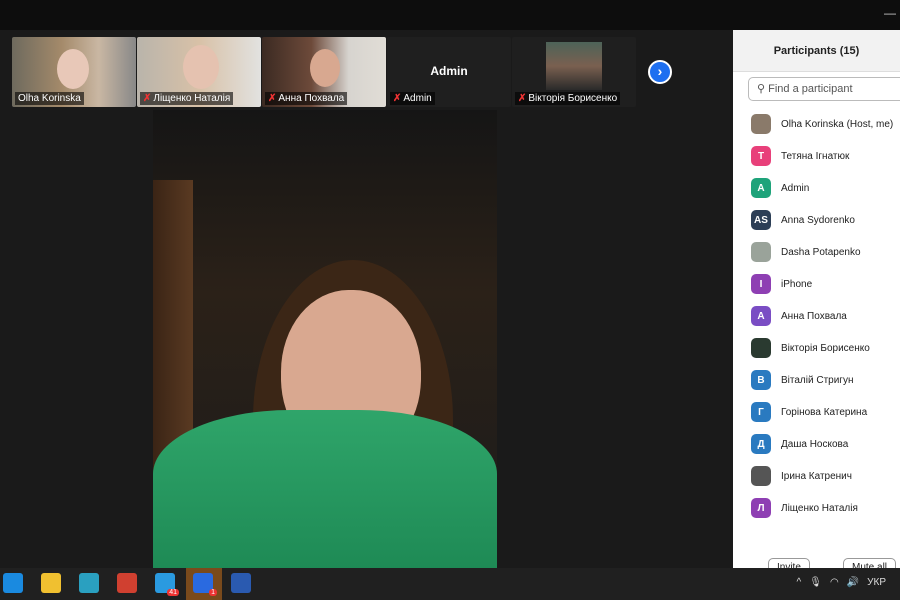  I want to click on title-bar: —, so click(450, 15).